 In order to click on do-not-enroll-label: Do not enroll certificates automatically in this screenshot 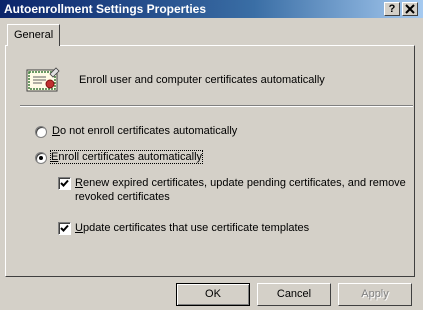, I will do `click(144, 131)`.